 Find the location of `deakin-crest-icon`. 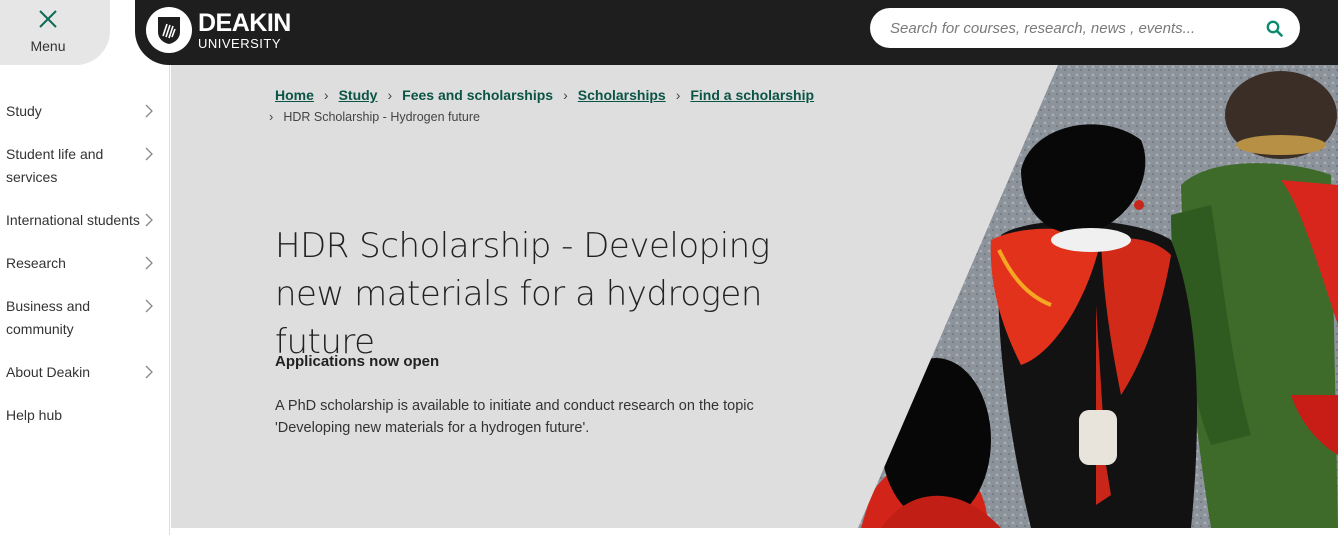

deakin-crest-icon is located at coordinates (169, 30).